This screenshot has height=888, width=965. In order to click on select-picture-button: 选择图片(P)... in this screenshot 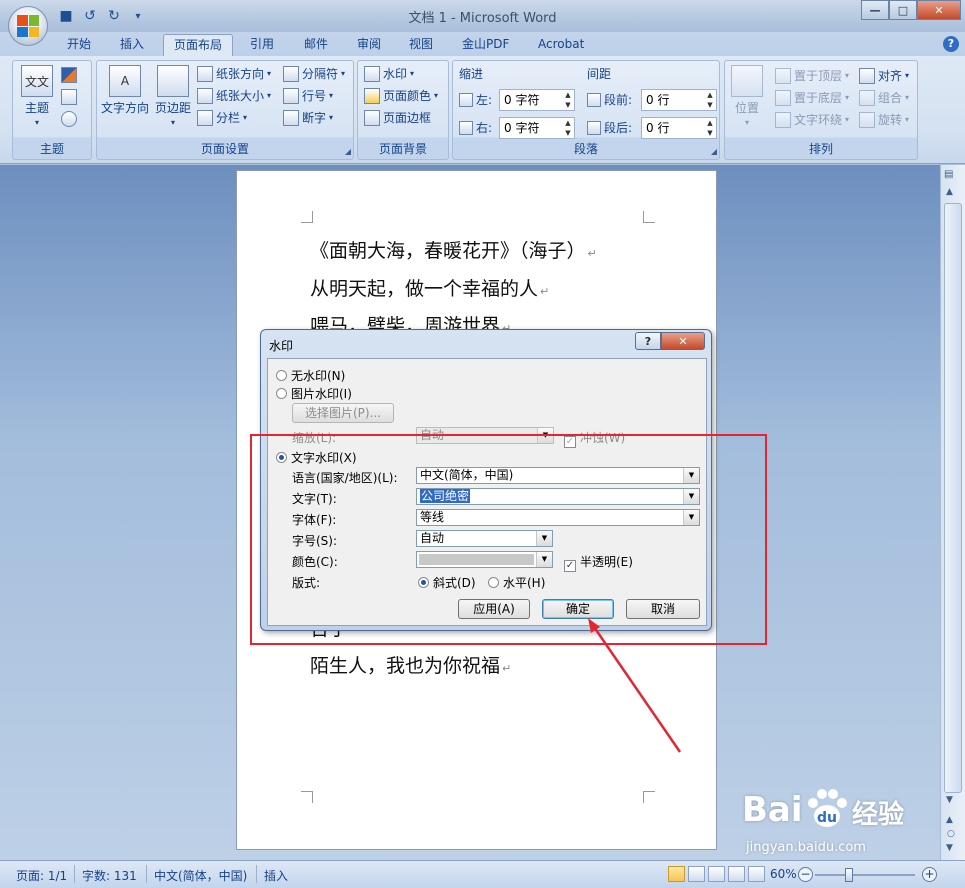, I will do `click(343, 413)`.